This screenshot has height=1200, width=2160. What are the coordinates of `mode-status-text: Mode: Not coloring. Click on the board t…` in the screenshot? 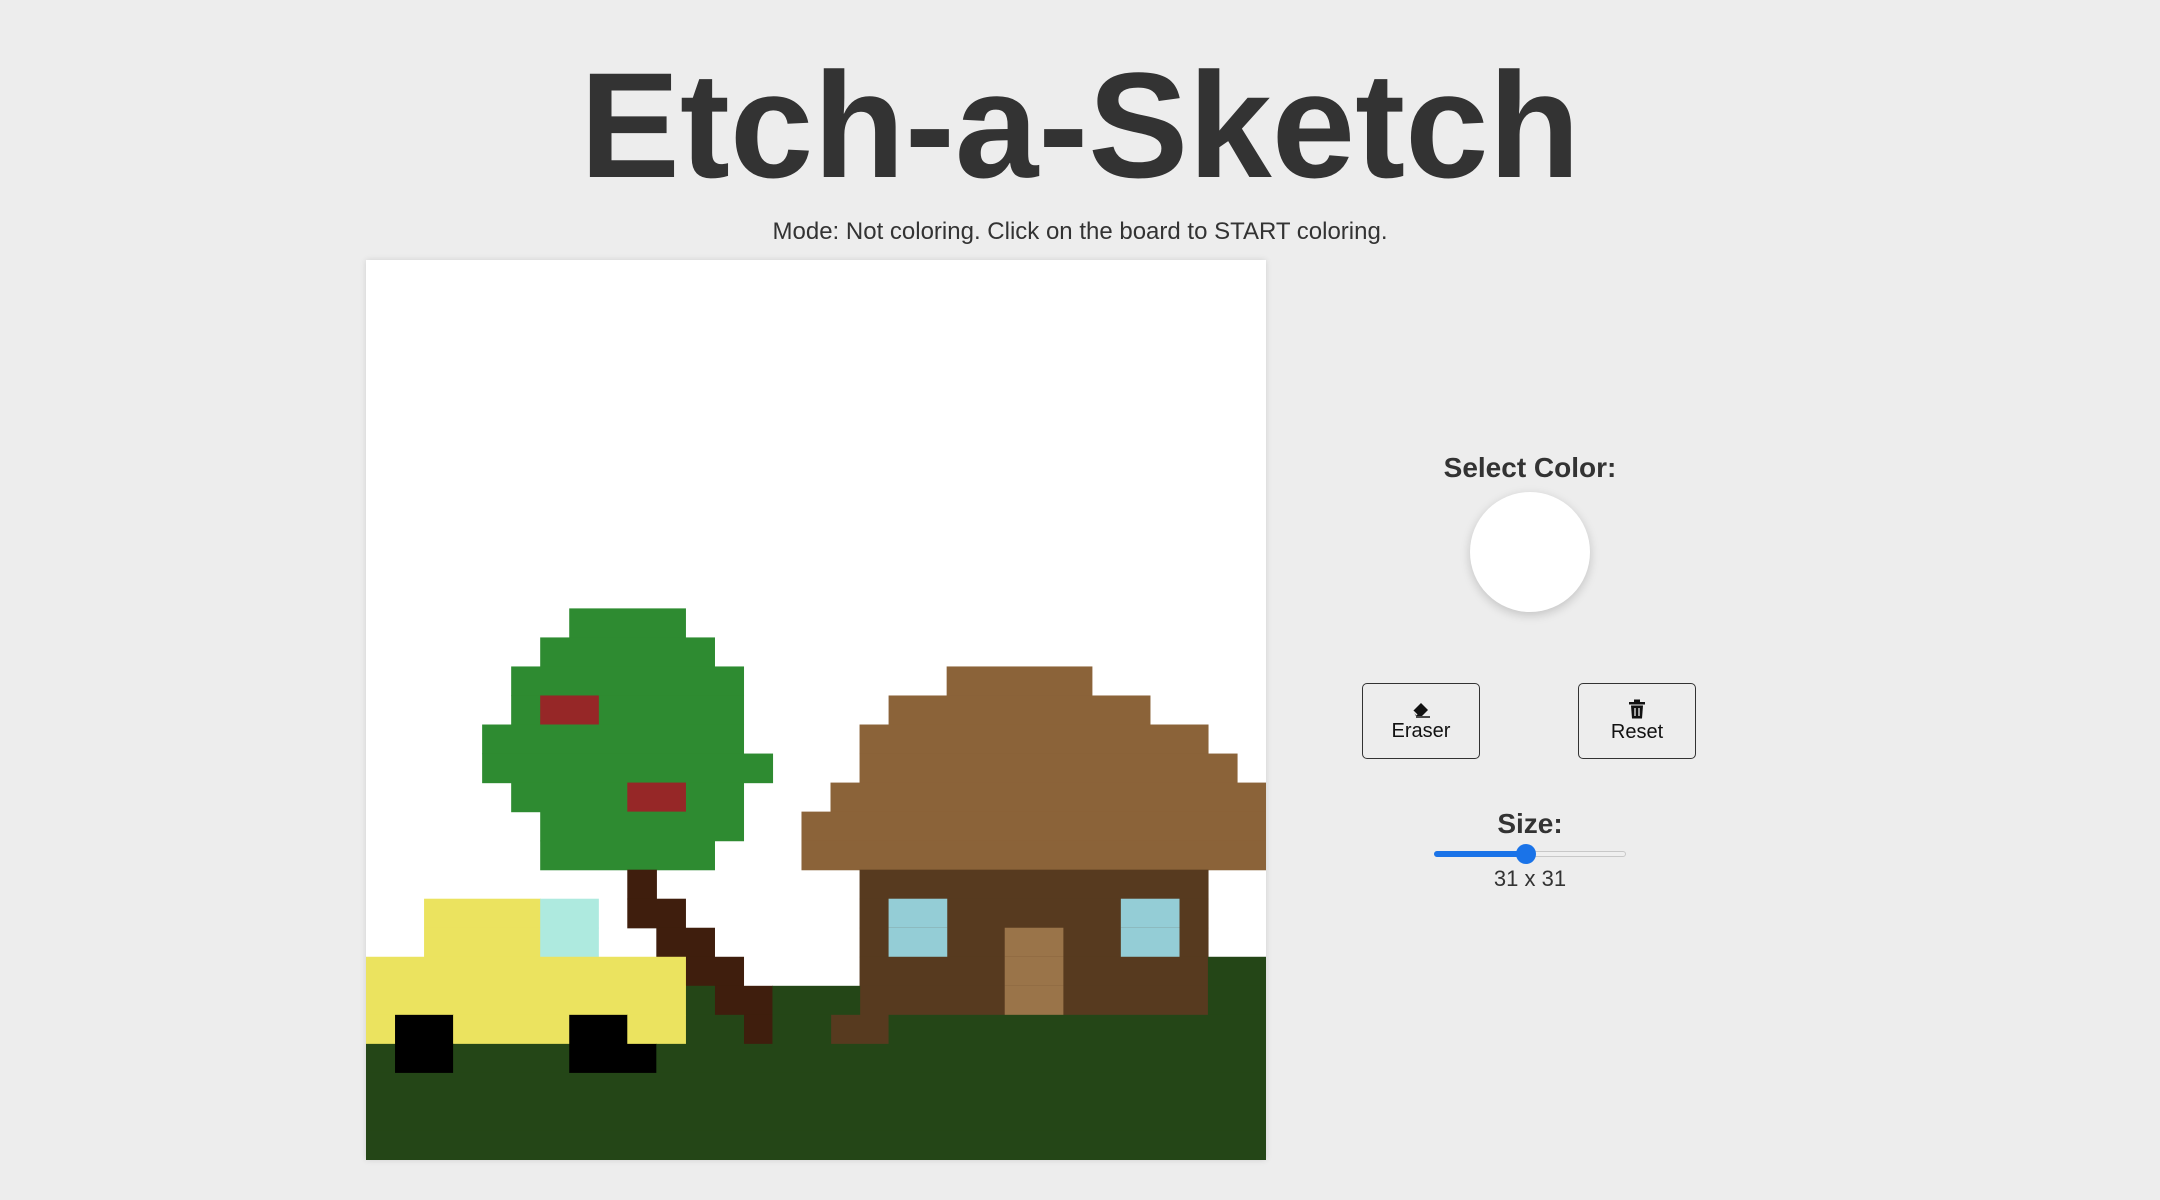 It's located at (1080, 231).